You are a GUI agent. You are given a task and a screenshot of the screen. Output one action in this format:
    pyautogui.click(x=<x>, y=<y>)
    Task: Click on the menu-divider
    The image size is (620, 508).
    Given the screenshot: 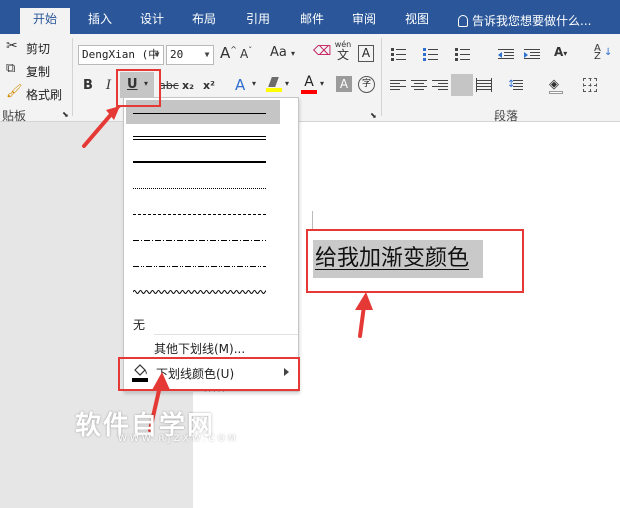 What is the action you would take?
    pyautogui.click(x=226, y=334)
    